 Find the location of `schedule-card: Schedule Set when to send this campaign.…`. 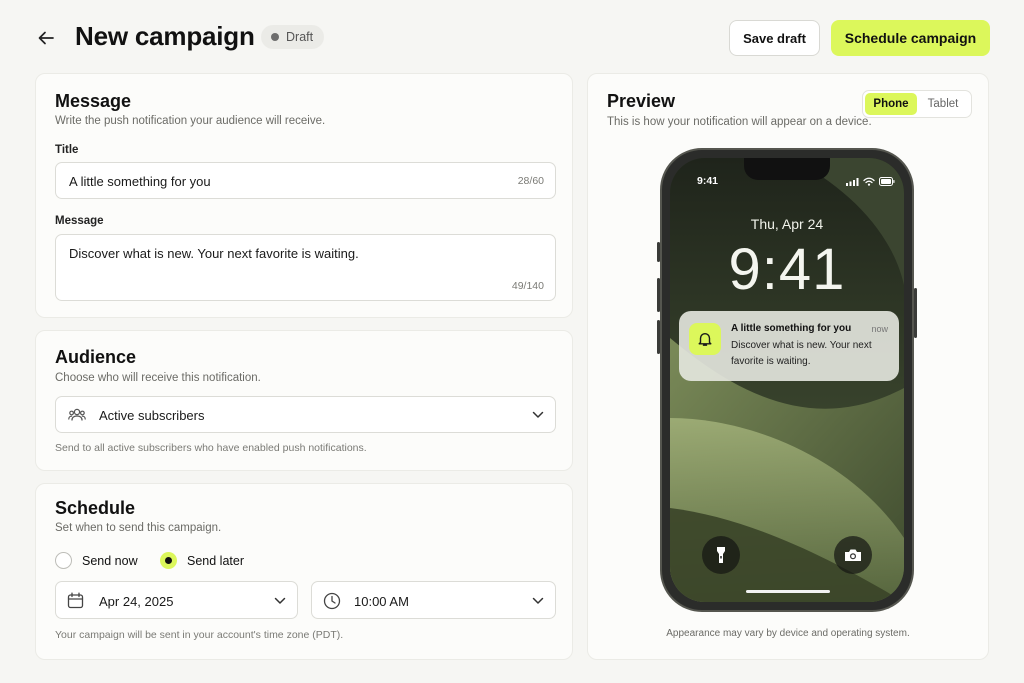

schedule-card: Schedule Set when to send this campaign.… is located at coordinates (304, 571).